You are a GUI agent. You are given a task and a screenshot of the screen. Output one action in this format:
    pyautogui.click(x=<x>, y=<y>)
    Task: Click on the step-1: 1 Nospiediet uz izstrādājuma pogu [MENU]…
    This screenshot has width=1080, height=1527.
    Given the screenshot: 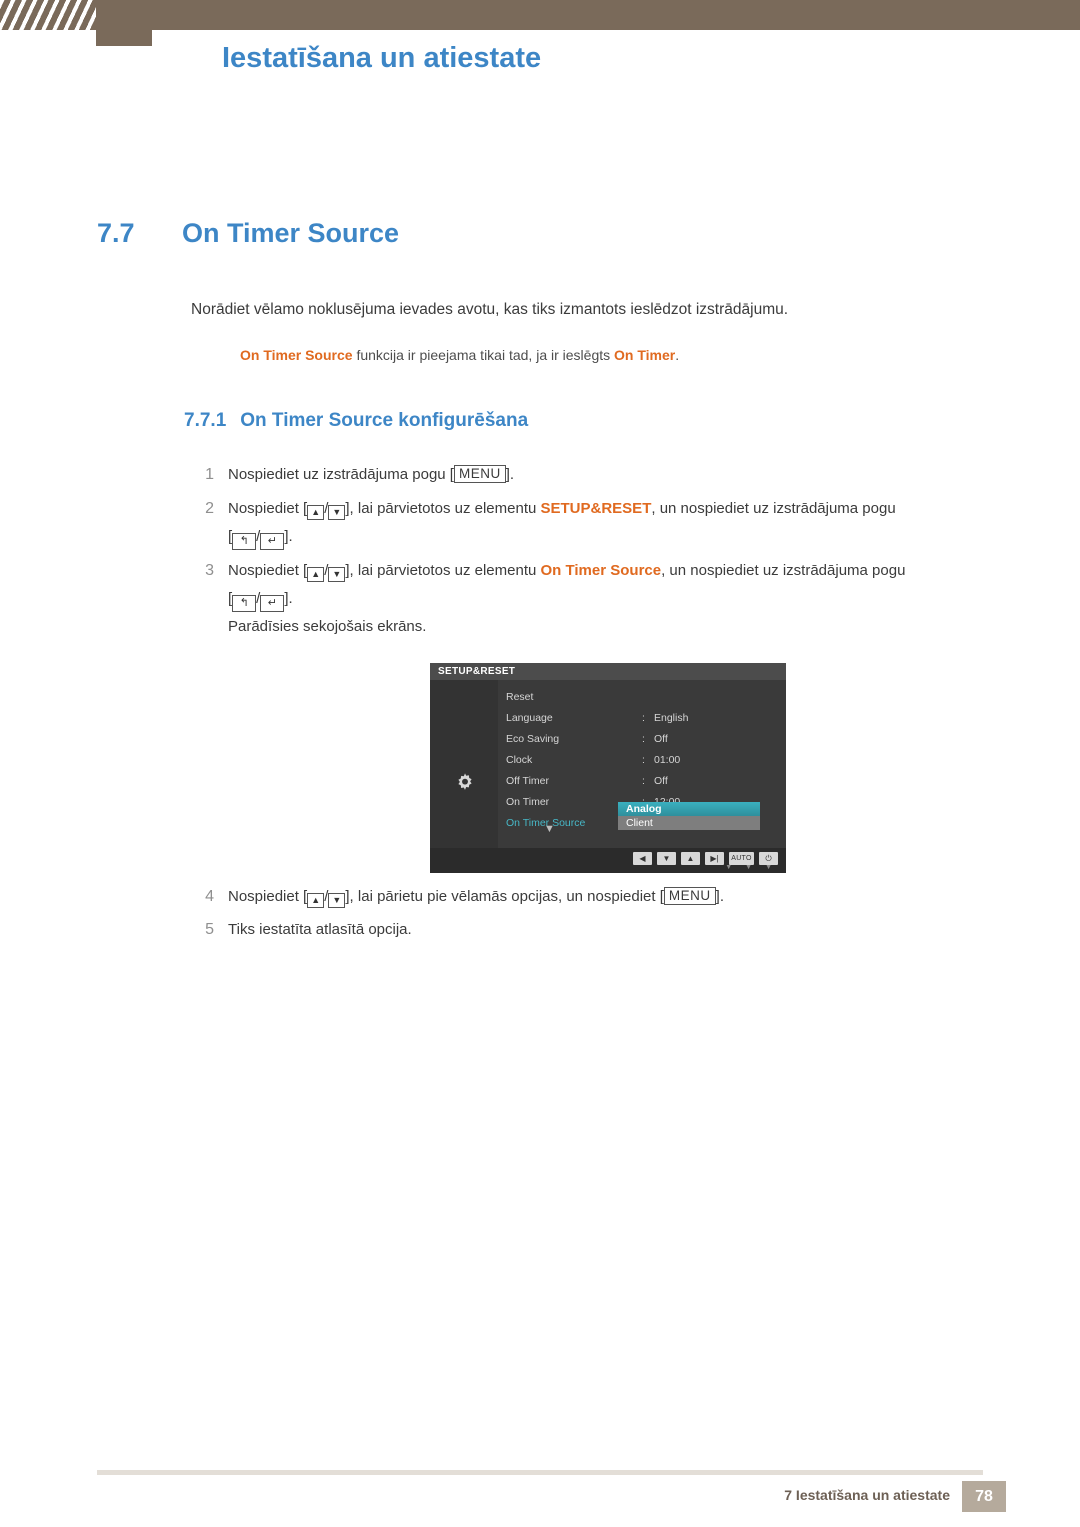 What is the action you would take?
    pyautogui.click(x=606, y=475)
    